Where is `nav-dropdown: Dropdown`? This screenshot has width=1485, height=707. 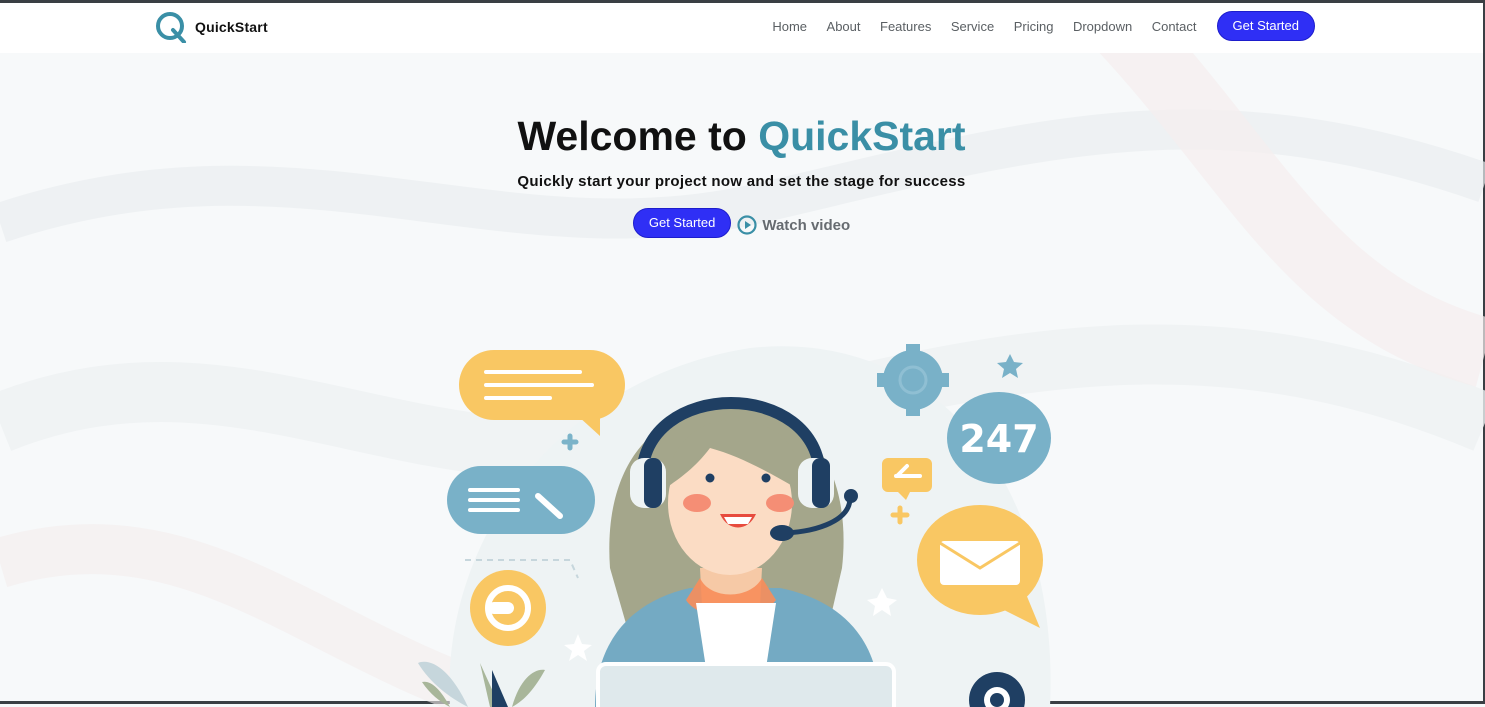 nav-dropdown: Dropdown is located at coordinates (1102, 26).